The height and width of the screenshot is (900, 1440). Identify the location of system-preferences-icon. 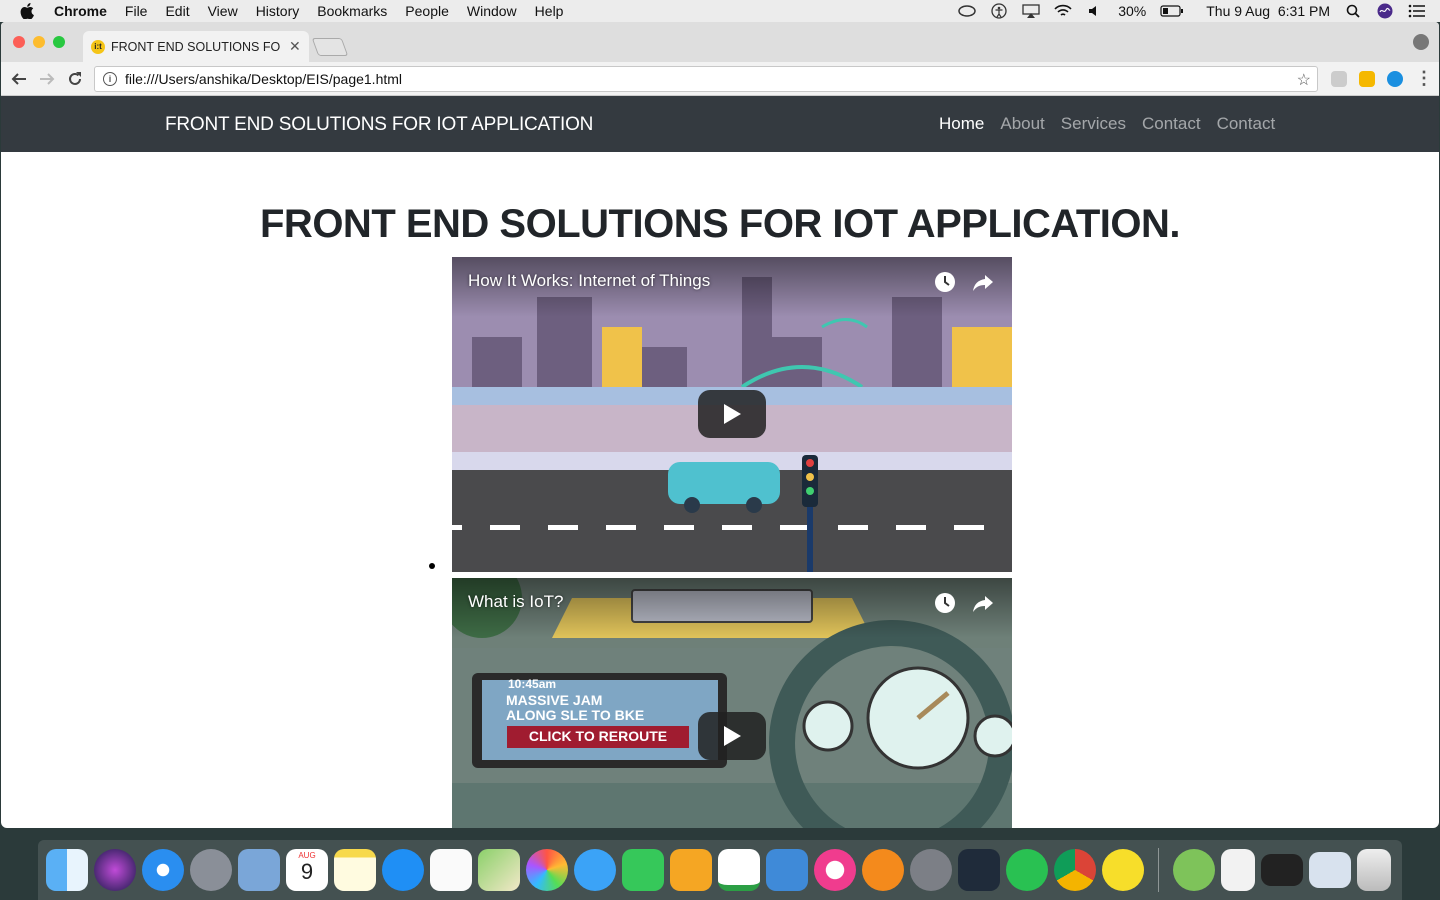
(931, 870).